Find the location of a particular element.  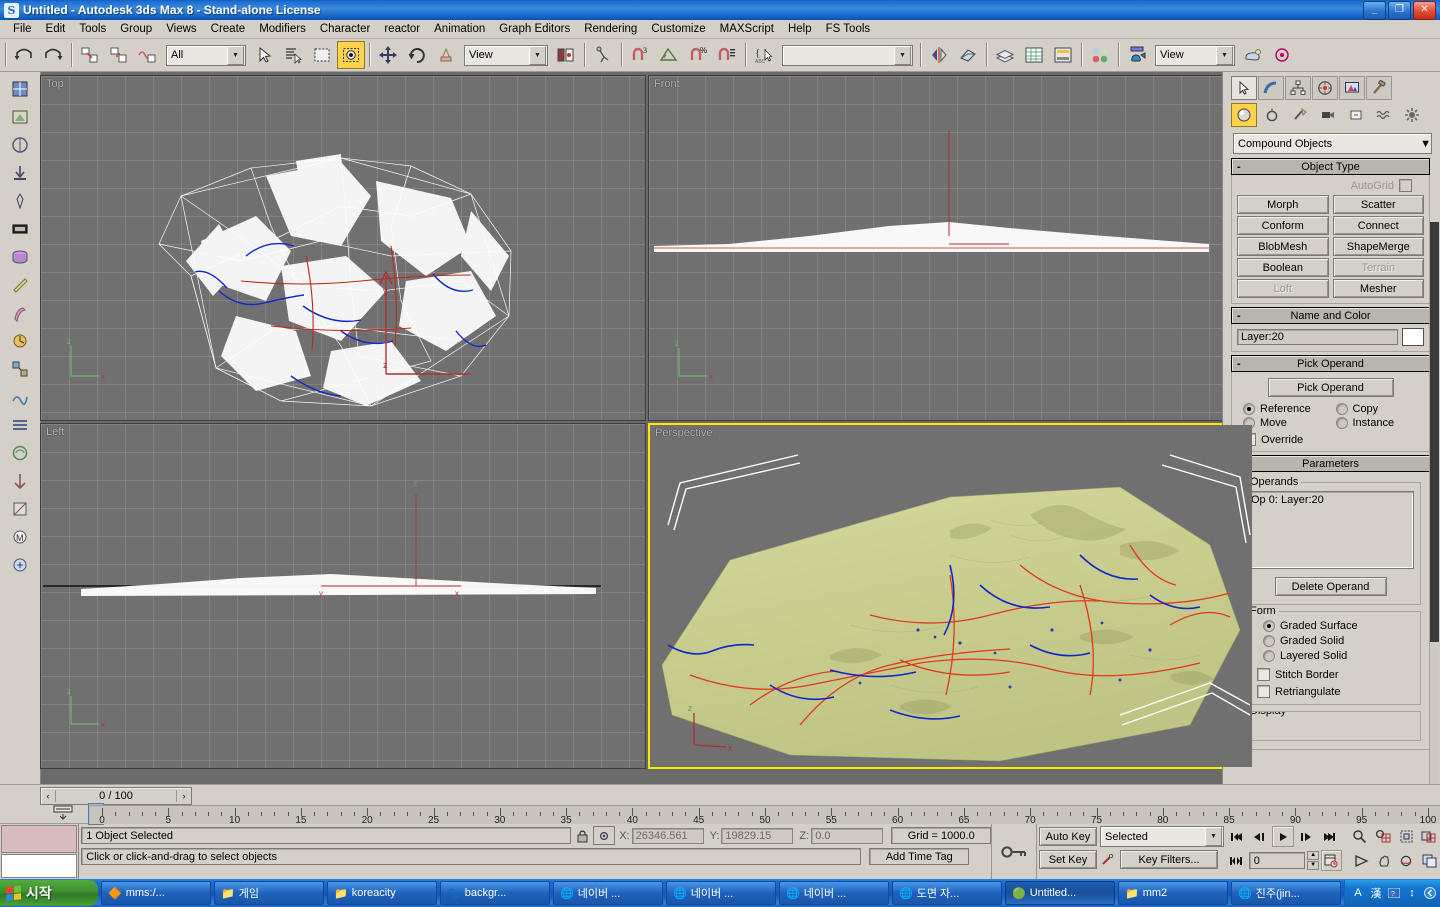

start-button: 시작 is located at coordinates (49, 893).